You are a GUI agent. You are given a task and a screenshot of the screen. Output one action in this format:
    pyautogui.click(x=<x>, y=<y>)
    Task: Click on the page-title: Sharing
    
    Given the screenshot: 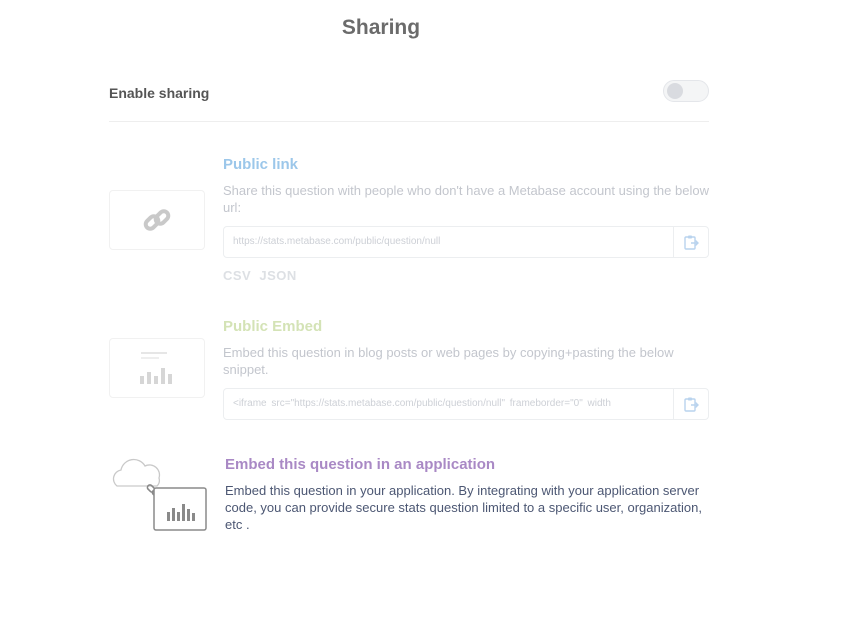 What is the action you would take?
    pyautogui.click(x=381, y=27)
    